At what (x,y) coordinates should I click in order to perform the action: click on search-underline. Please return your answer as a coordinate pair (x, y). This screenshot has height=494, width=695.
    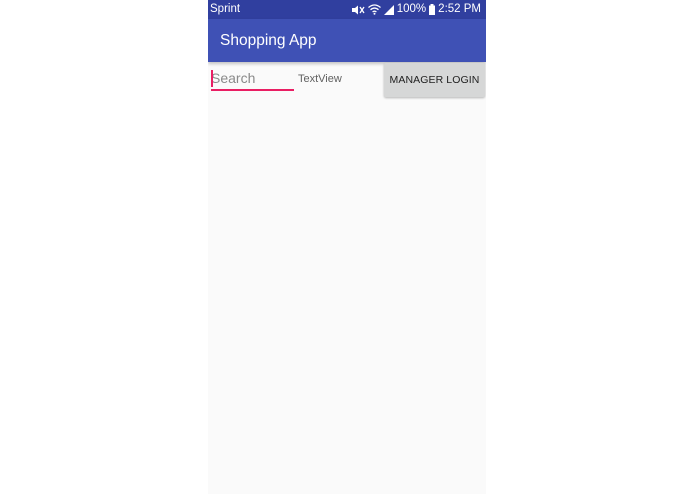
    Looking at the image, I should click on (252, 90).